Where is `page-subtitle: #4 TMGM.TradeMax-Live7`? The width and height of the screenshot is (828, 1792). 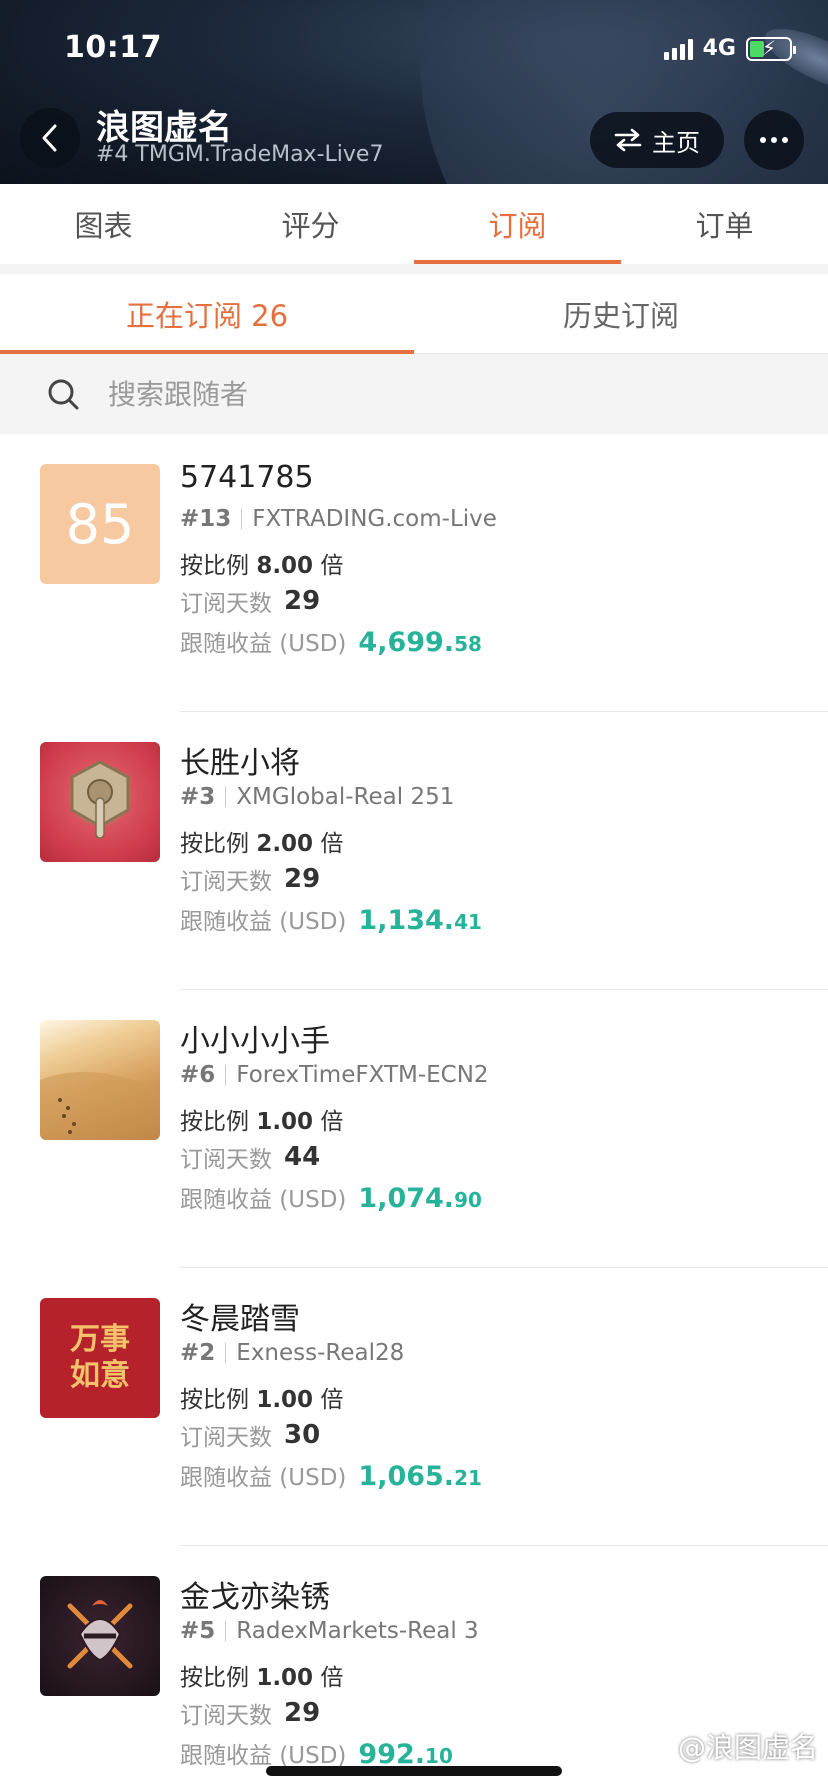
page-subtitle: #4 TMGM.TradeMax-Live7 is located at coordinates (240, 154).